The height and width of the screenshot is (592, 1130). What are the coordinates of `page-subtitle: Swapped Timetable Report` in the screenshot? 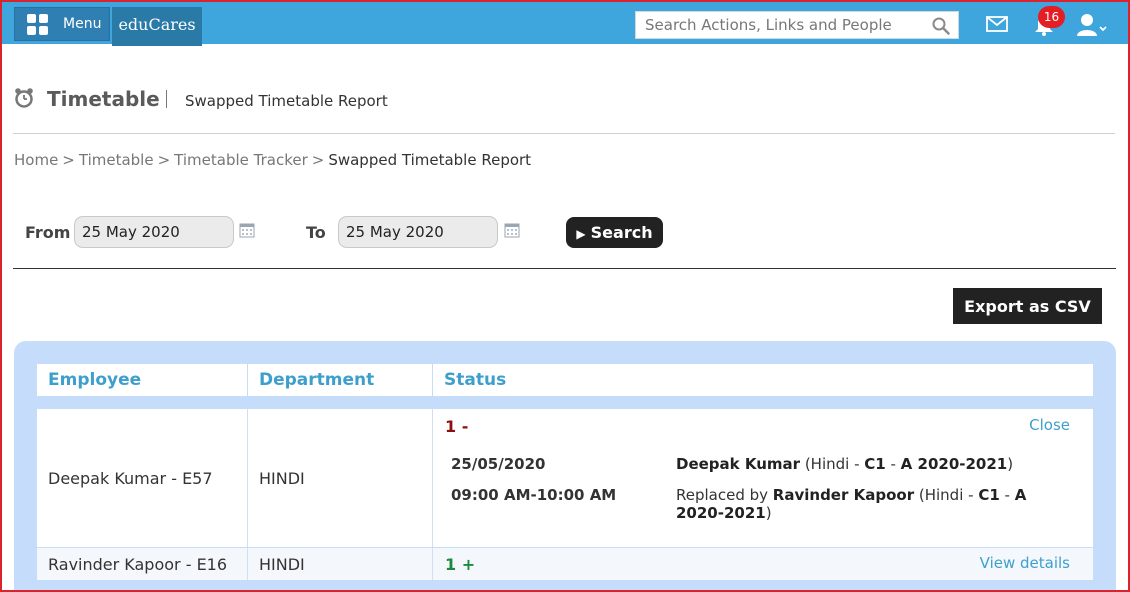 It's located at (286, 101).